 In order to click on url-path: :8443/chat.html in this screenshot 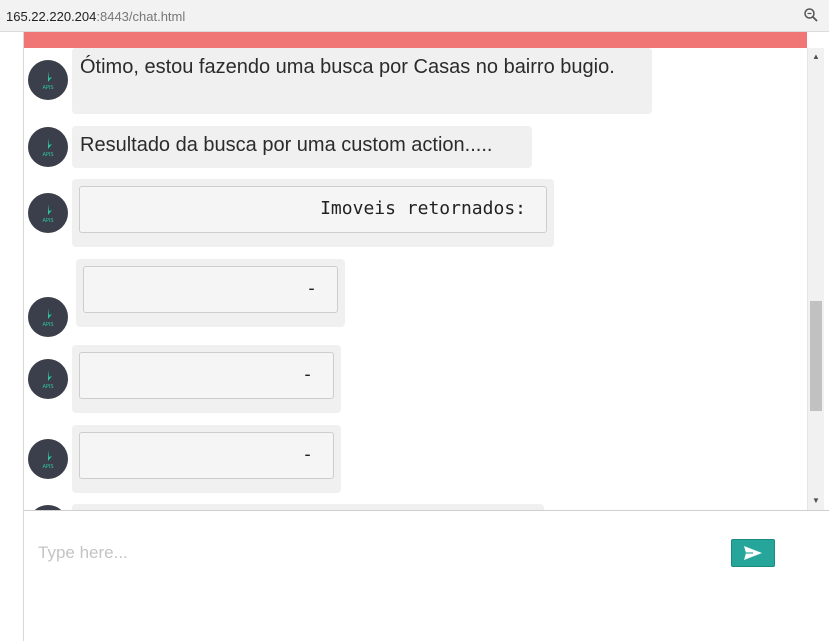, I will do `click(141, 16)`.